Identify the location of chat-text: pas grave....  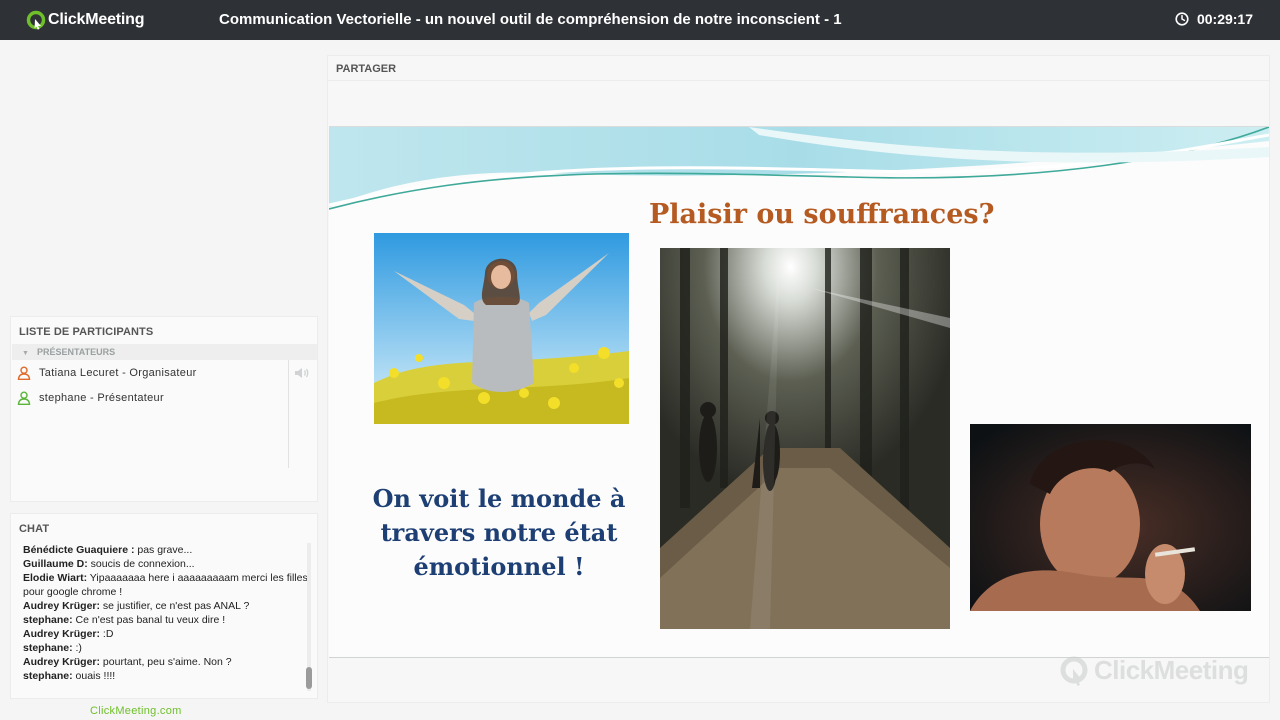
(163, 550).